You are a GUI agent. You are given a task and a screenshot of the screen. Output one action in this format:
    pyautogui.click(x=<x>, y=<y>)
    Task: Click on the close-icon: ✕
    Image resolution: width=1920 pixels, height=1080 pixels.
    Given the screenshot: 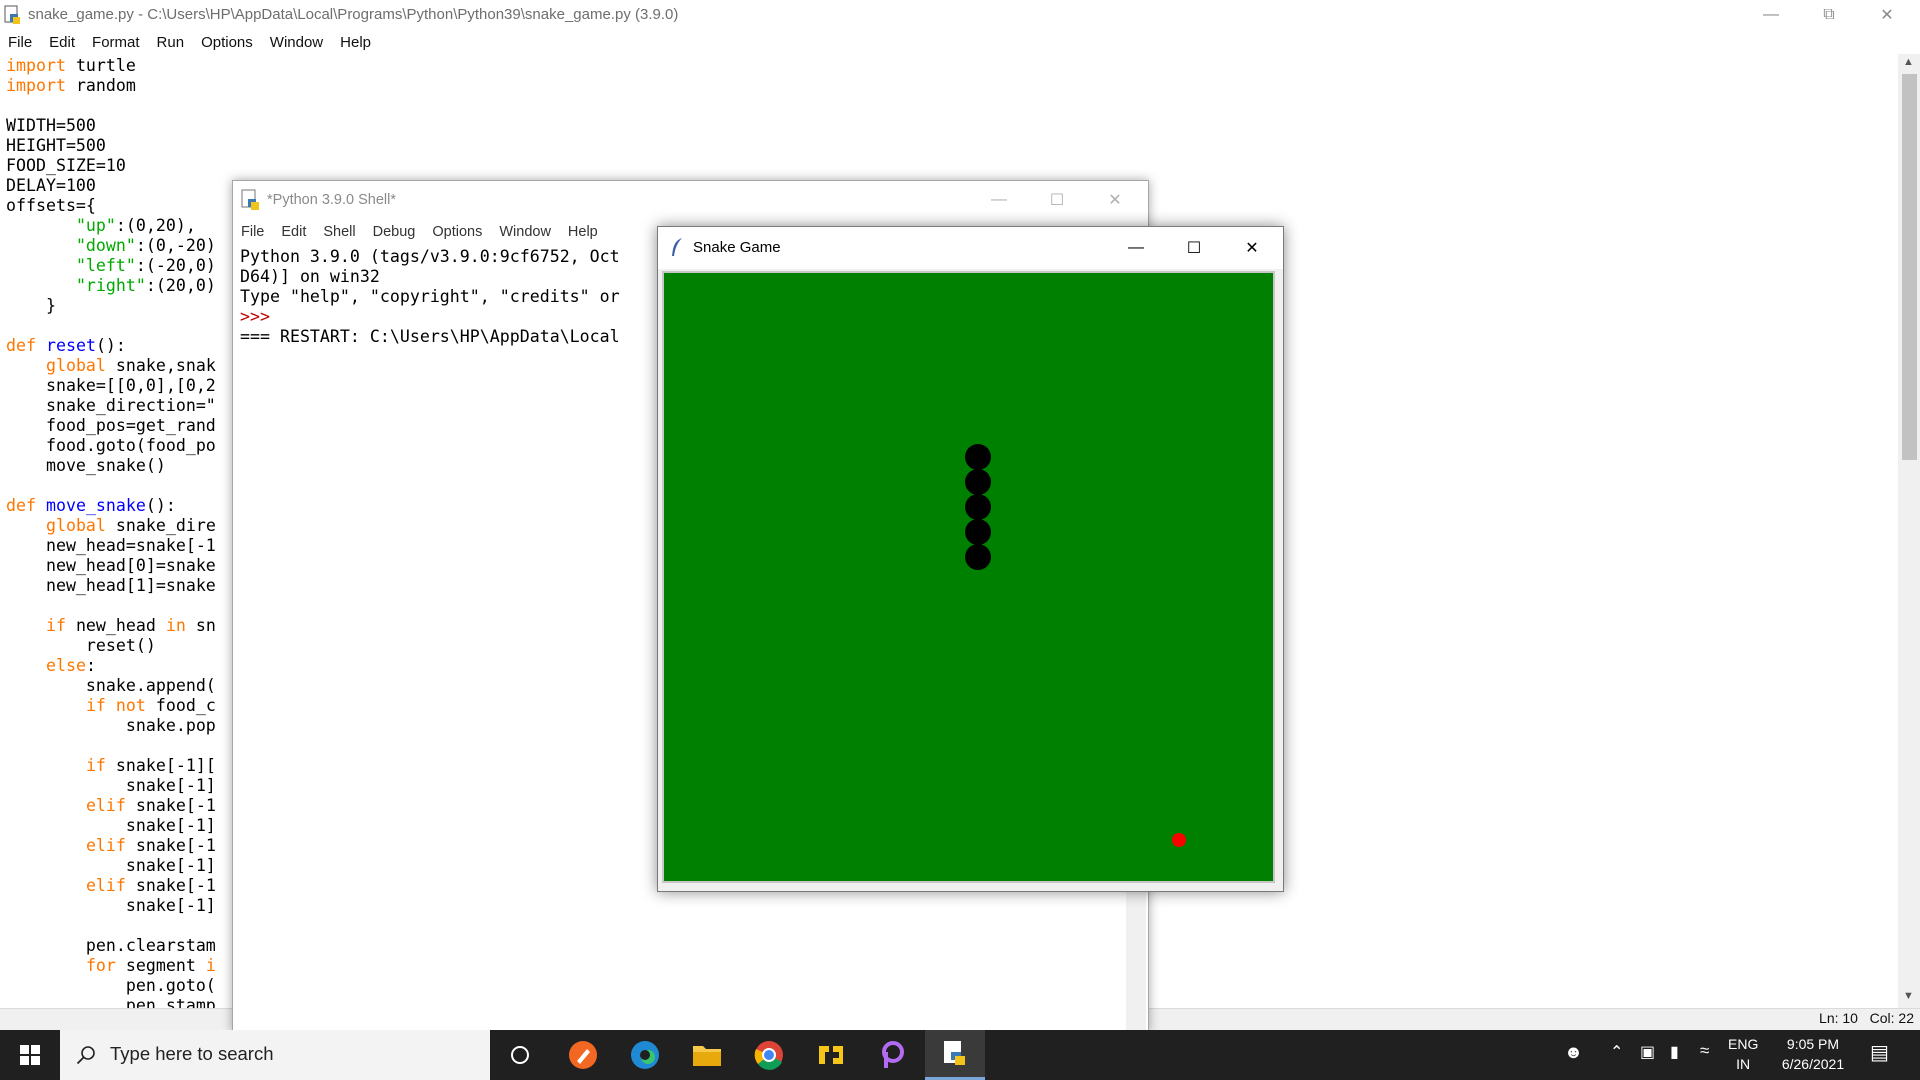 What is the action you would take?
    pyautogui.click(x=1115, y=200)
    